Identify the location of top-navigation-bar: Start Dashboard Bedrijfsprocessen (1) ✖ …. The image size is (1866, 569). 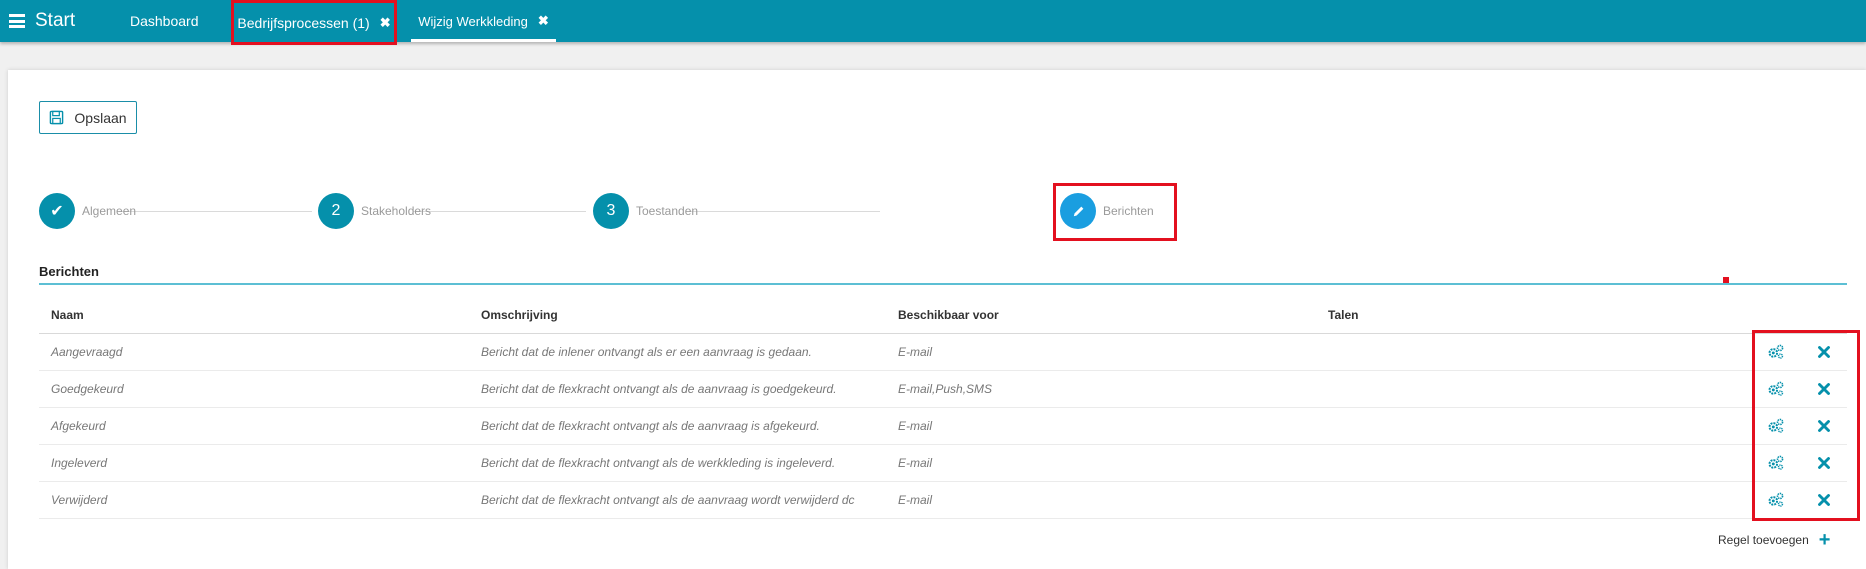
(933, 22).